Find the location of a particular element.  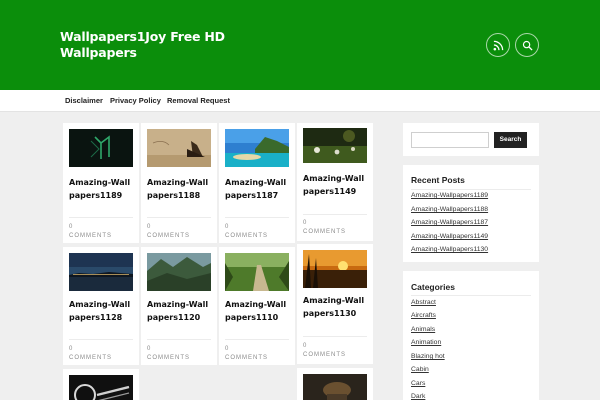

post-card: Amazing-Wallpapers1110 0 COMMENTS is located at coordinates (257, 306).